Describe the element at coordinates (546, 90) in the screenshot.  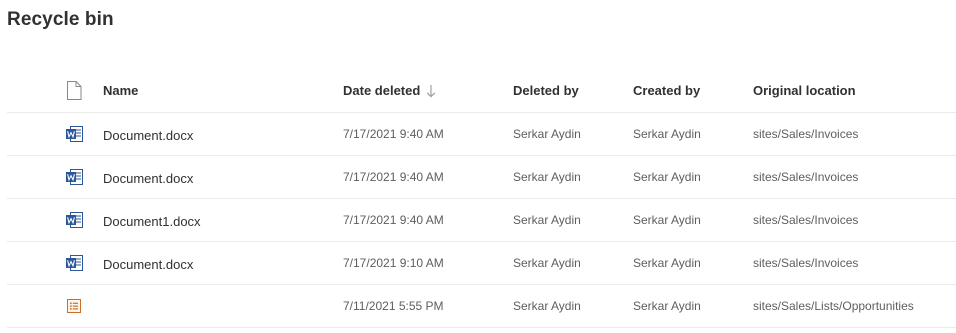
I see `column-header-deleted-by: Deleted by` at that location.